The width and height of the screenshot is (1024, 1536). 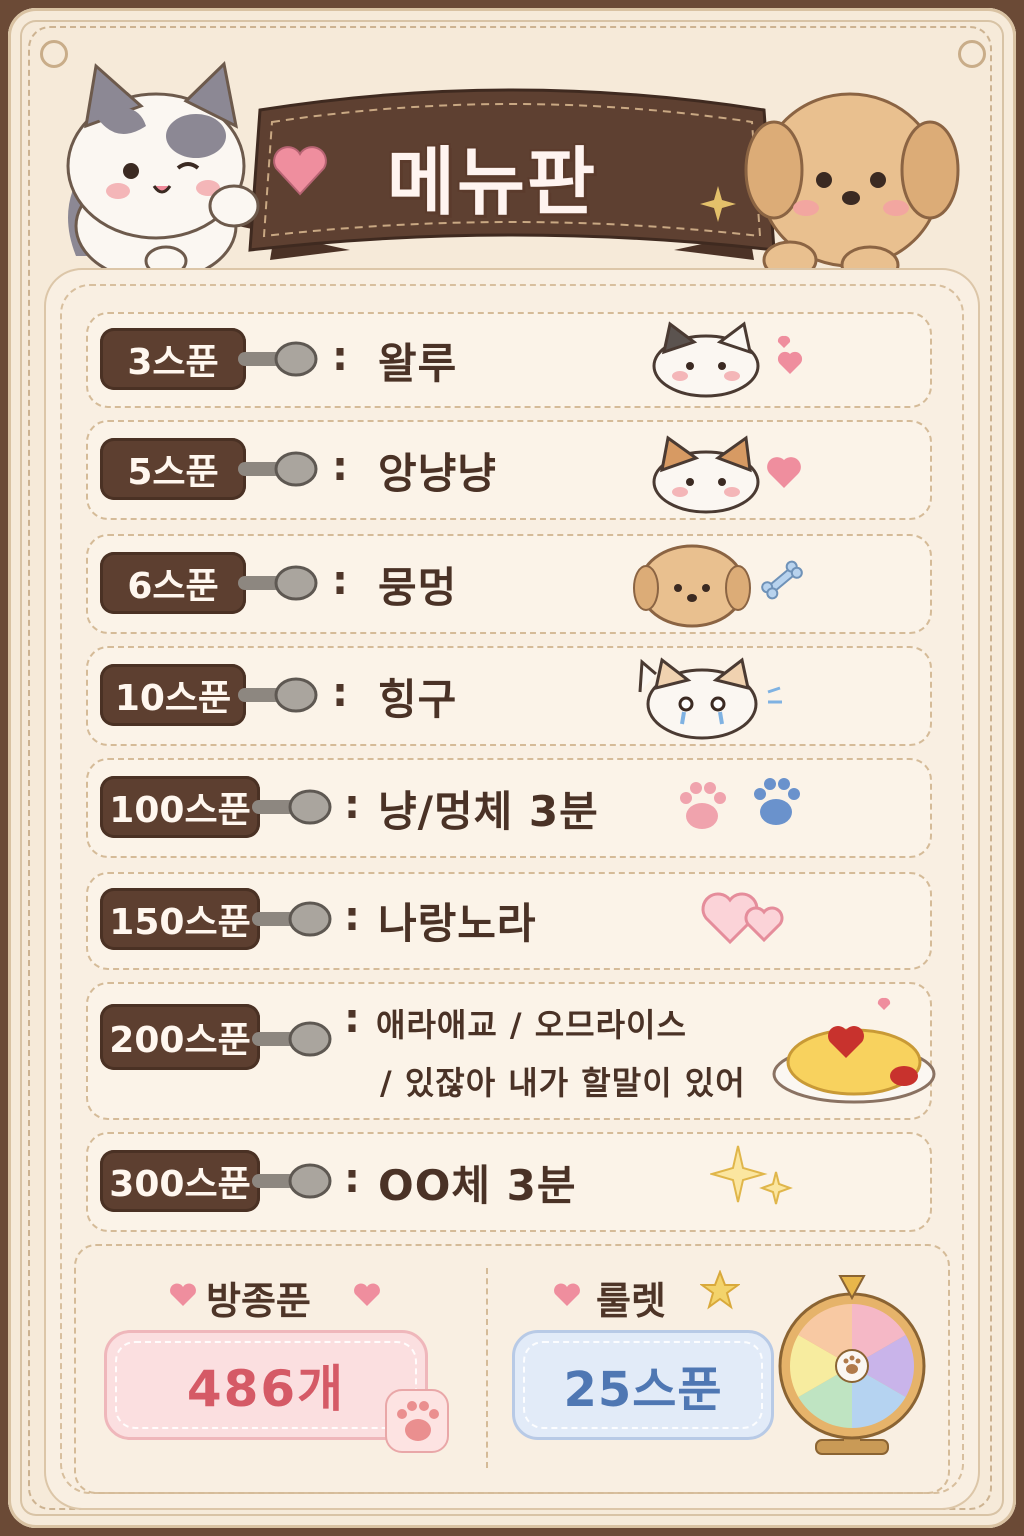 What do you see at coordinates (643, 1390) in the screenshot?
I see `roulette-value: 25스푼` at bounding box center [643, 1390].